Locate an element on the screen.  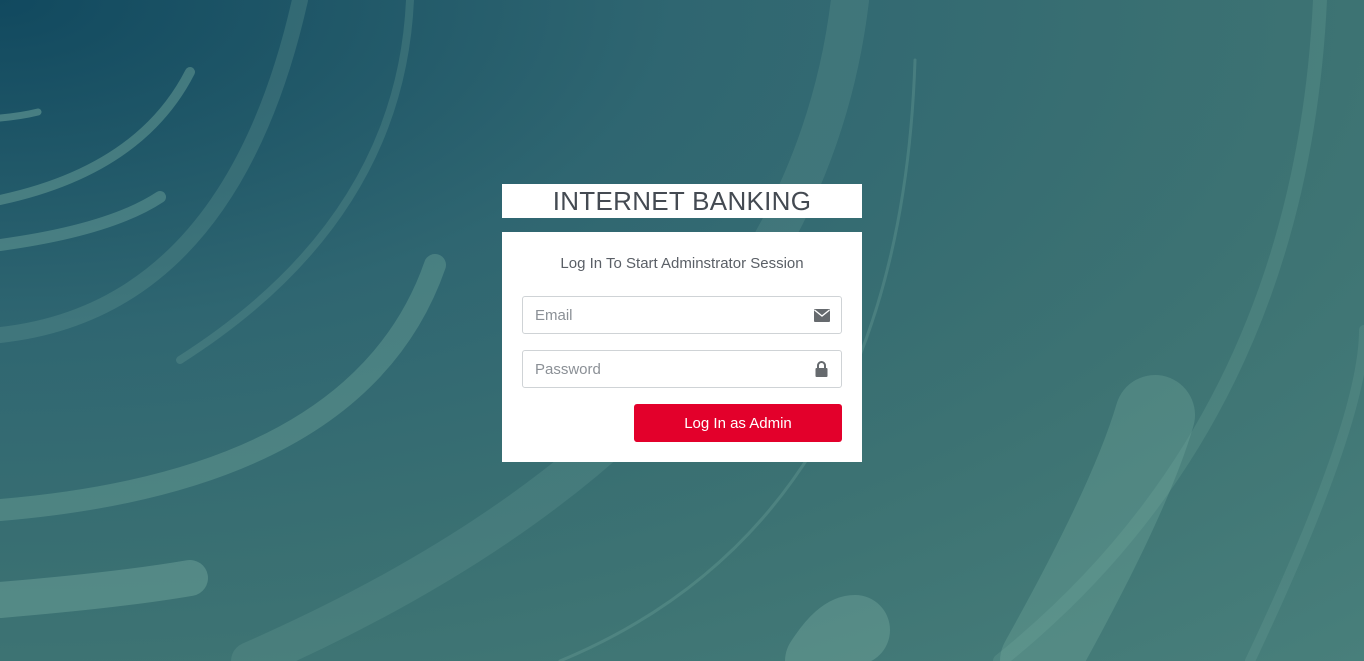
email-input is located at coordinates (682, 315).